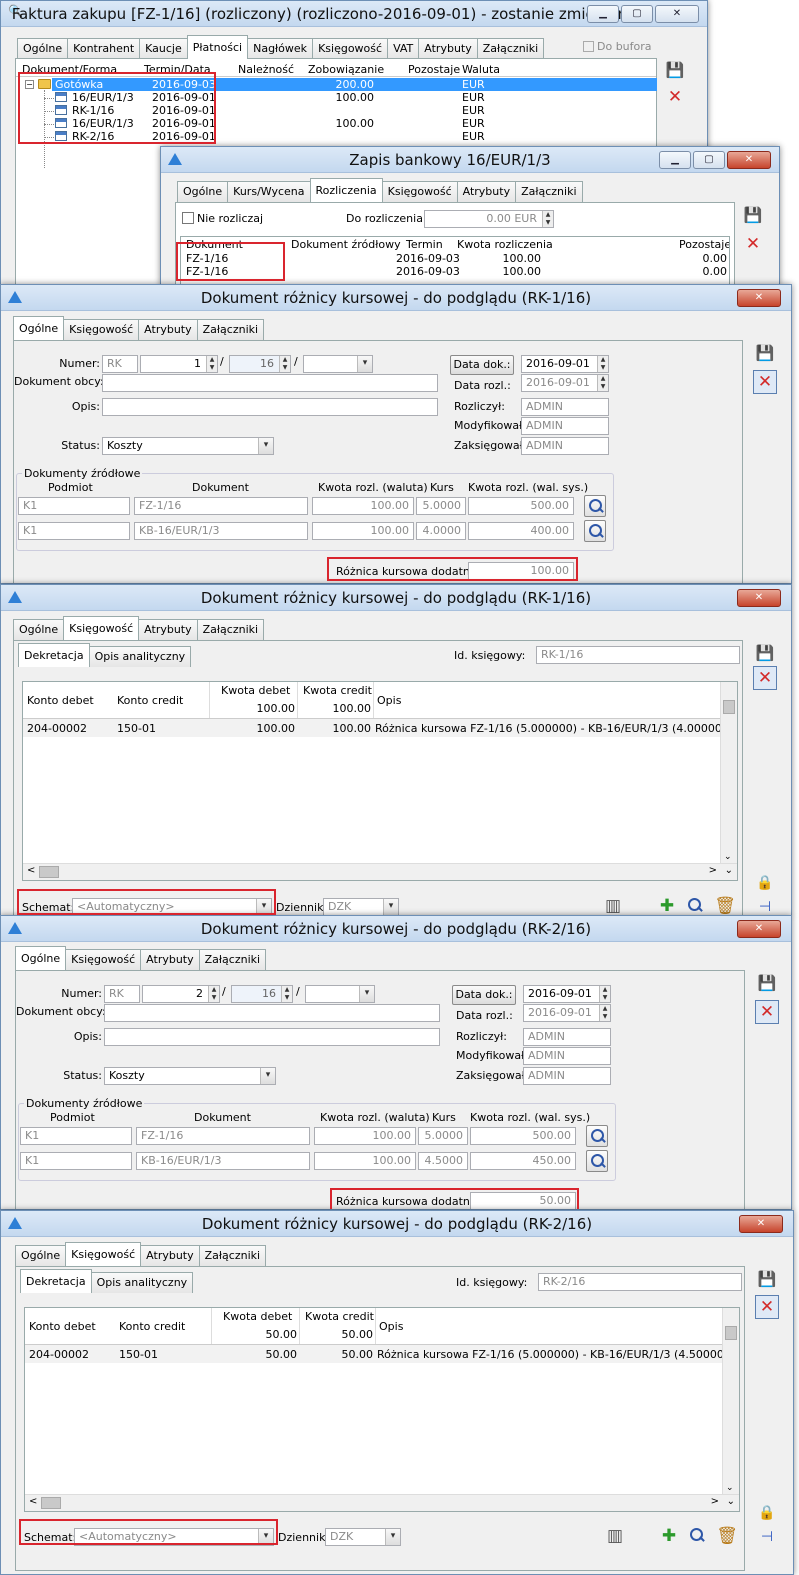 This screenshot has height=1575, width=799. I want to click on col-header: Termin, so click(424, 244).